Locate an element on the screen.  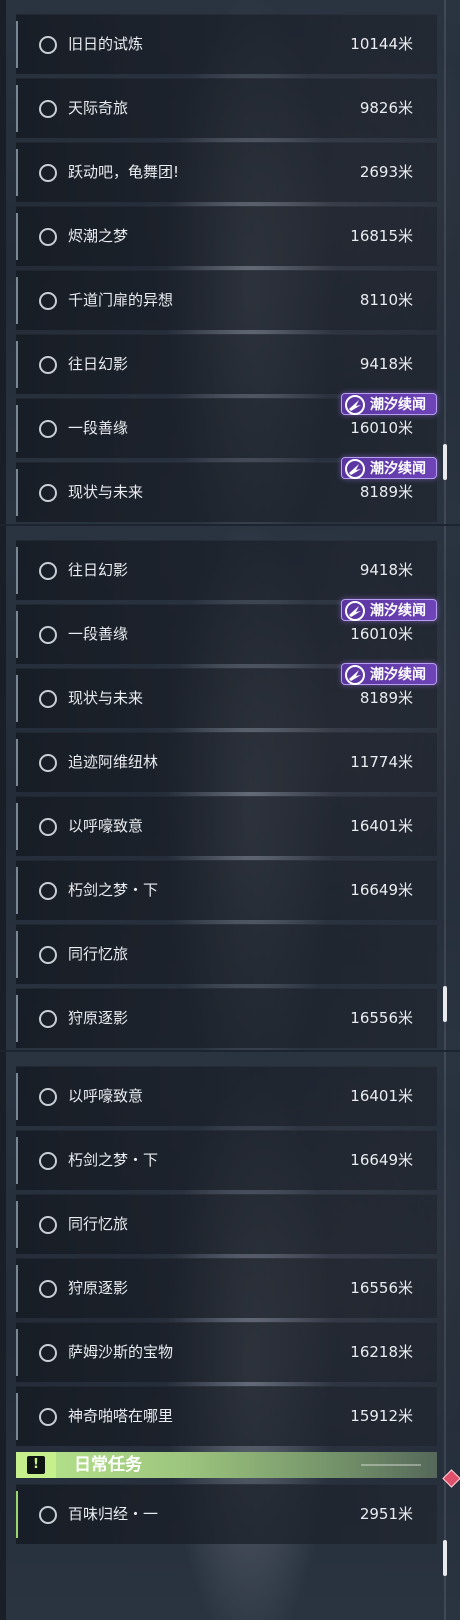
quest-name: 烬潮之梦 is located at coordinates (98, 236).